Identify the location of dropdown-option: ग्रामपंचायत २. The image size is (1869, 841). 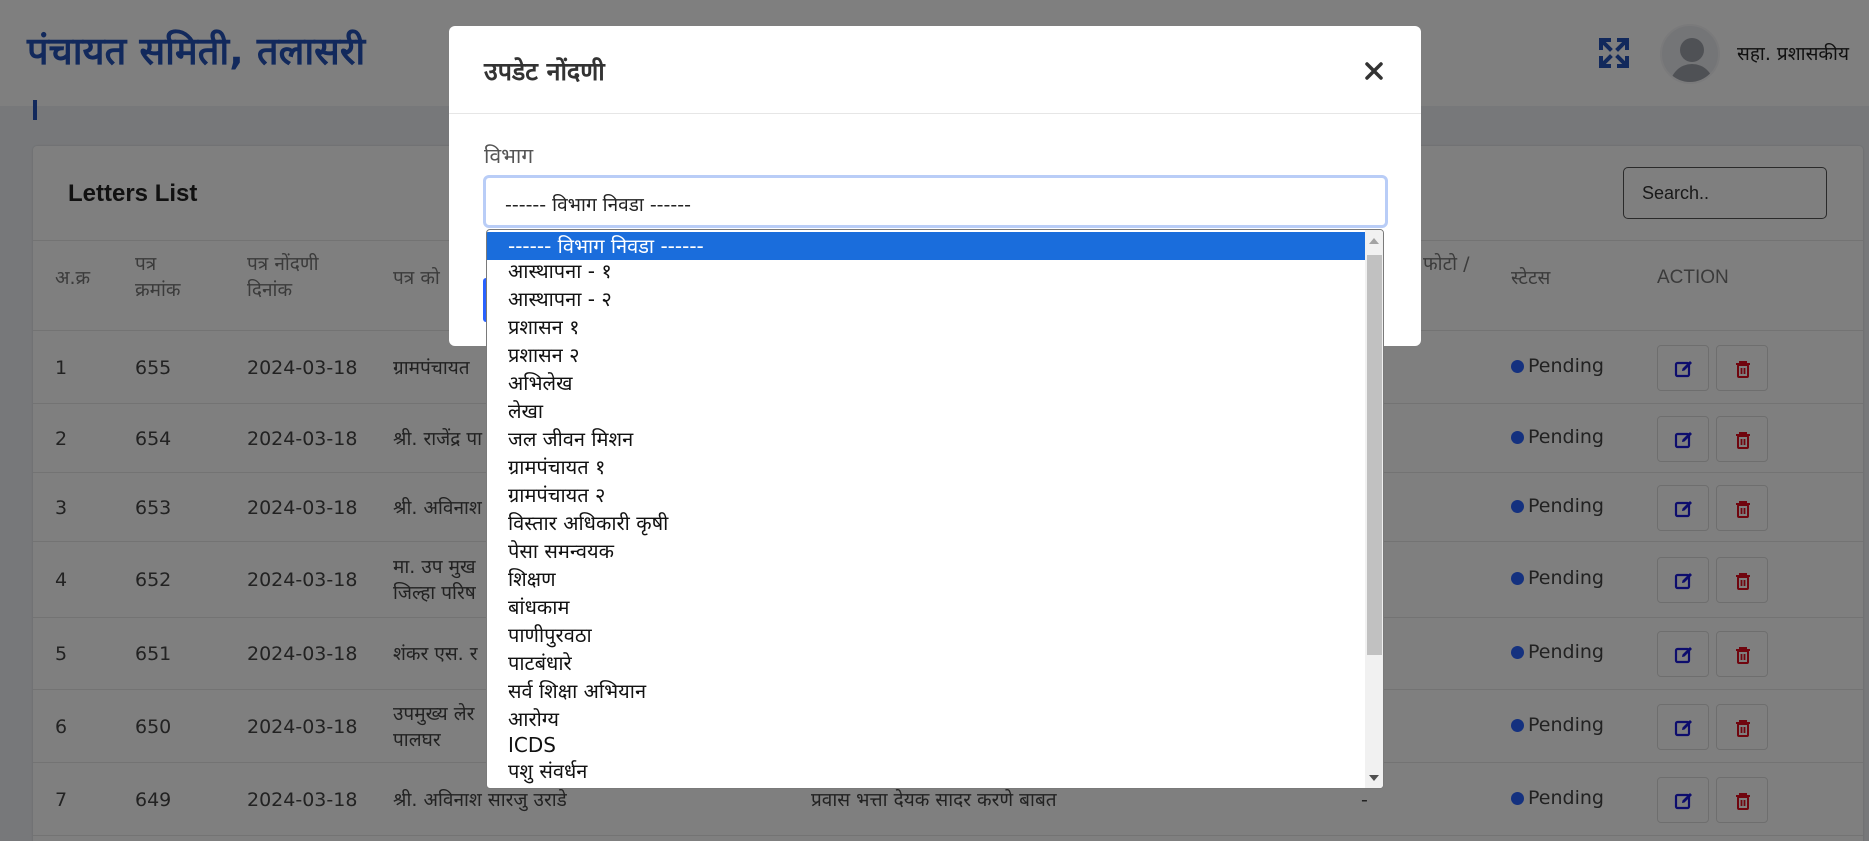
(926, 495).